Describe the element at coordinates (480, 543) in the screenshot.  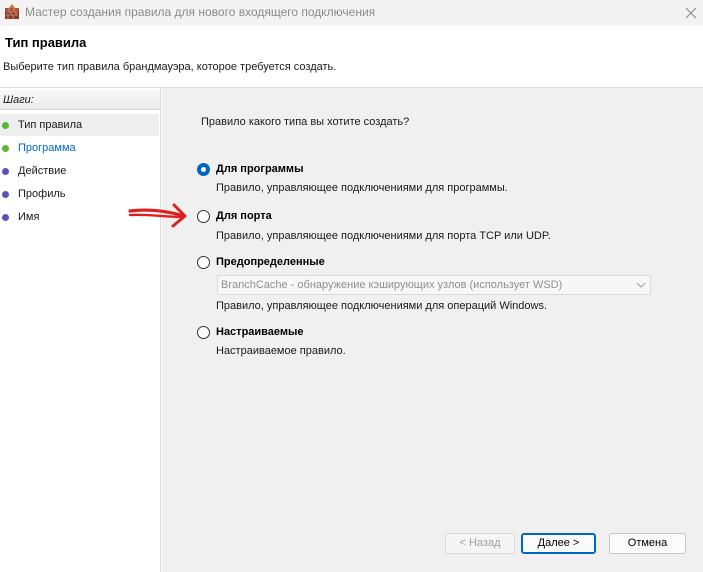
I see `back-button: < Назад` at that location.